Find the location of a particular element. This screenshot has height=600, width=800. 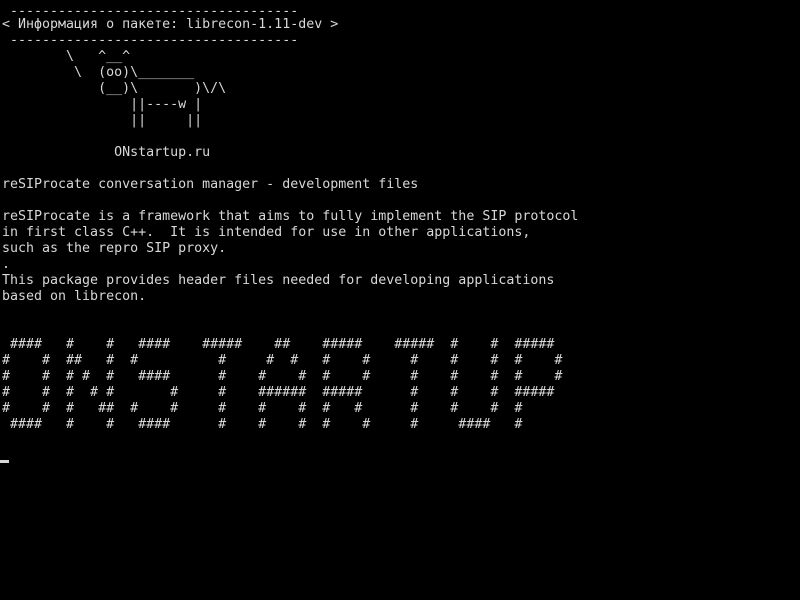

cow-ascii-line: || || is located at coordinates (102, 120).